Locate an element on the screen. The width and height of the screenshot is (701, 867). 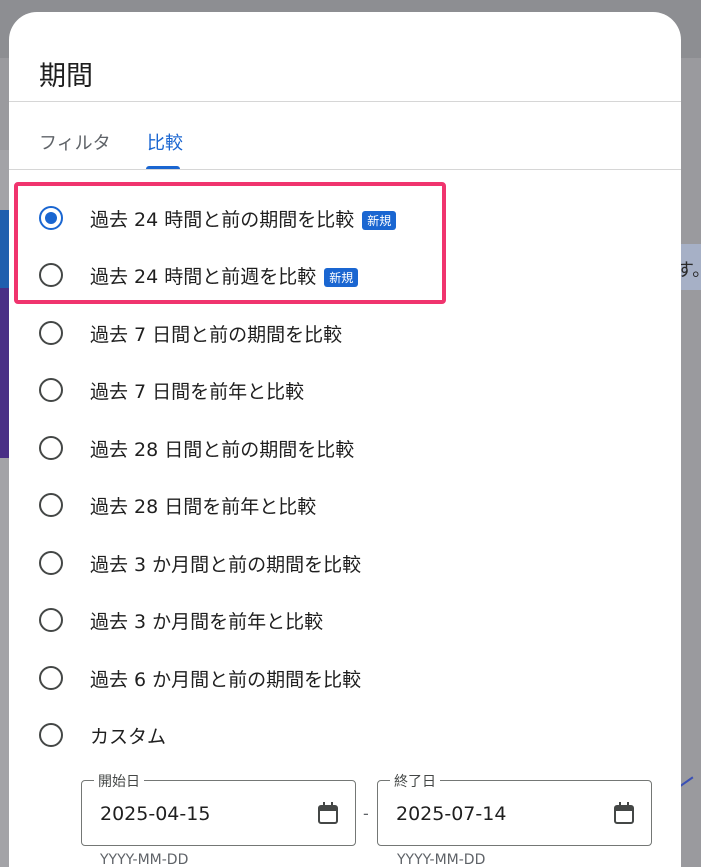
option-label: 過去 28 日間と前の期間を比較 is located at coordinates (222, 449).